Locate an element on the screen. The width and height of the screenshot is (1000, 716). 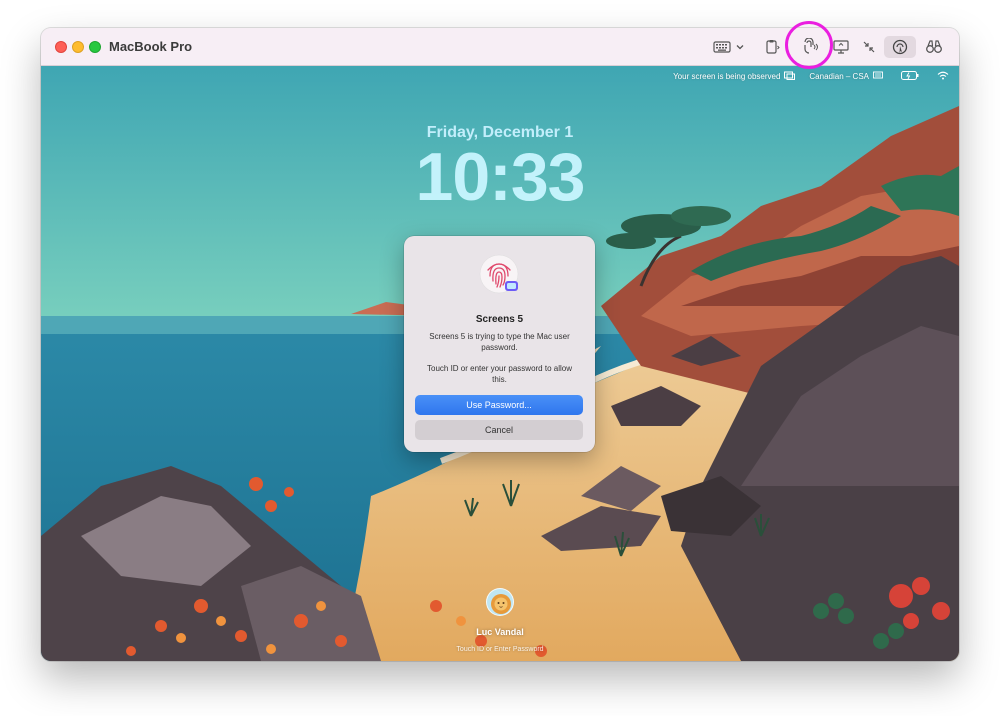
observed-text: Your screen is being observed is located at coordinates (727, 76).